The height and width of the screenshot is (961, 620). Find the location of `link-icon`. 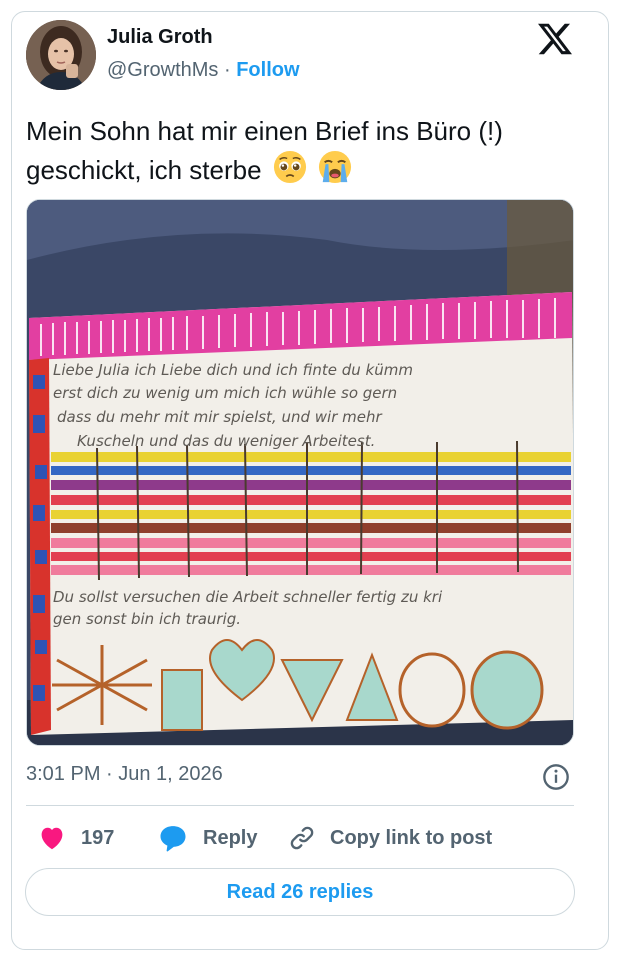

link-icon is located at coordinates (302, 838).